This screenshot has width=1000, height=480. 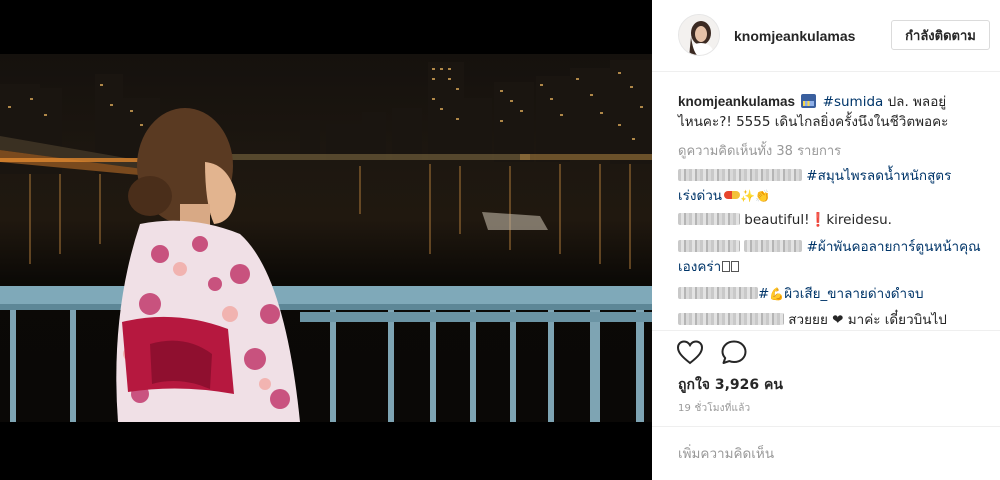 I want to click on like-button, so click(x=691, y=353).